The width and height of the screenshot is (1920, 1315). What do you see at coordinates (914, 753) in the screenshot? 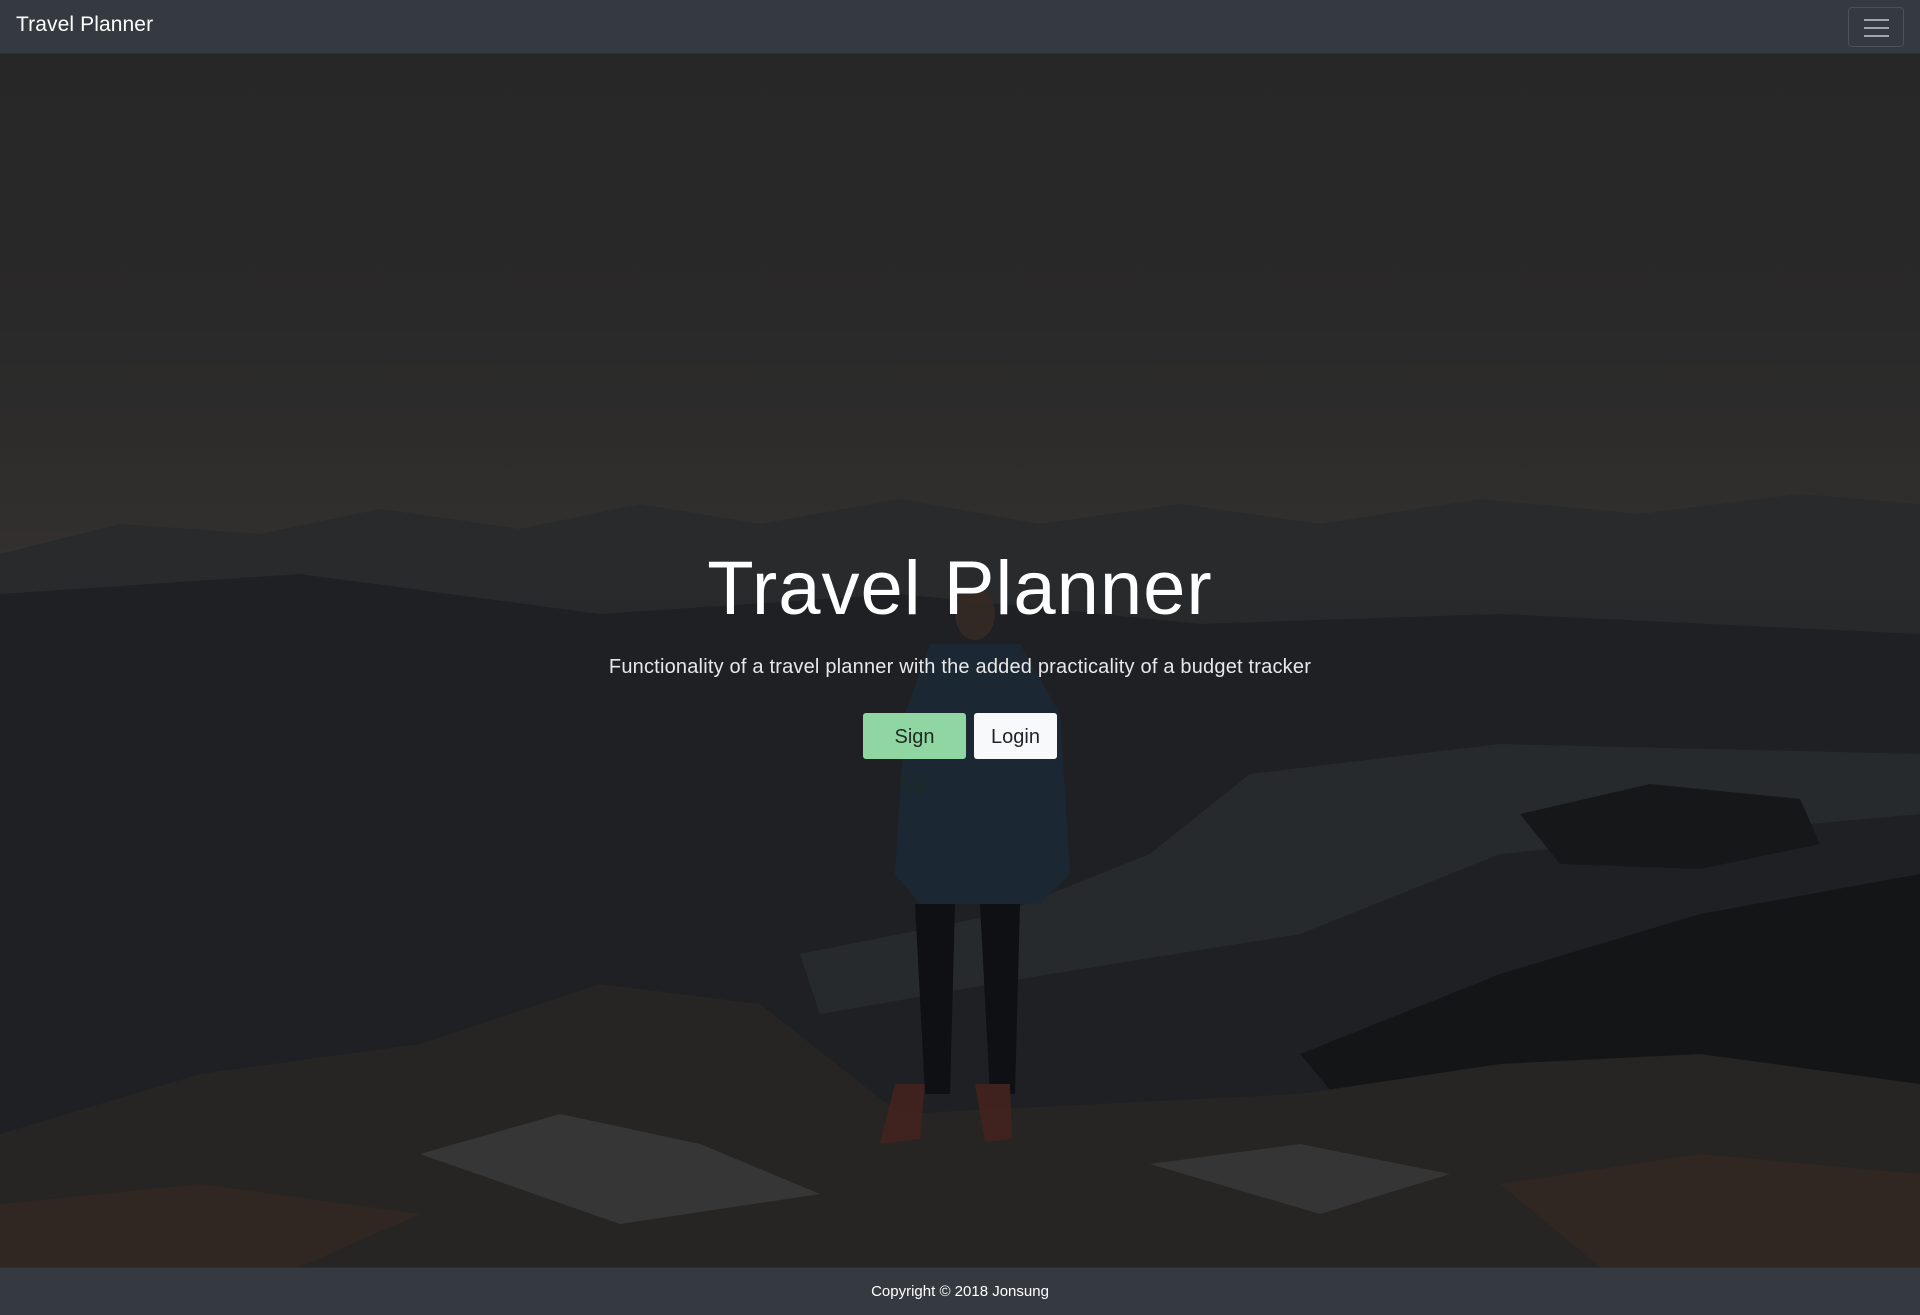
I see `sign-up-button: Sign Up` at bounding box center [914, 753].